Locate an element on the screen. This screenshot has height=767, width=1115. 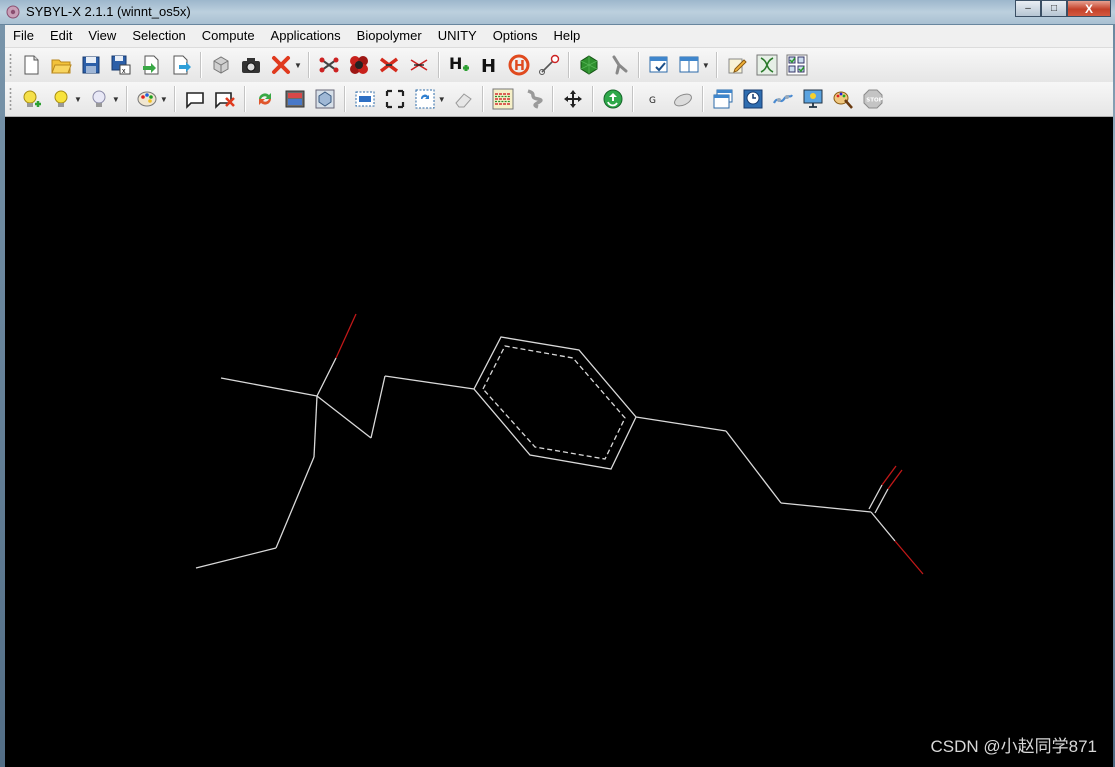
svg-text: x is located at coordinates (124, 71).